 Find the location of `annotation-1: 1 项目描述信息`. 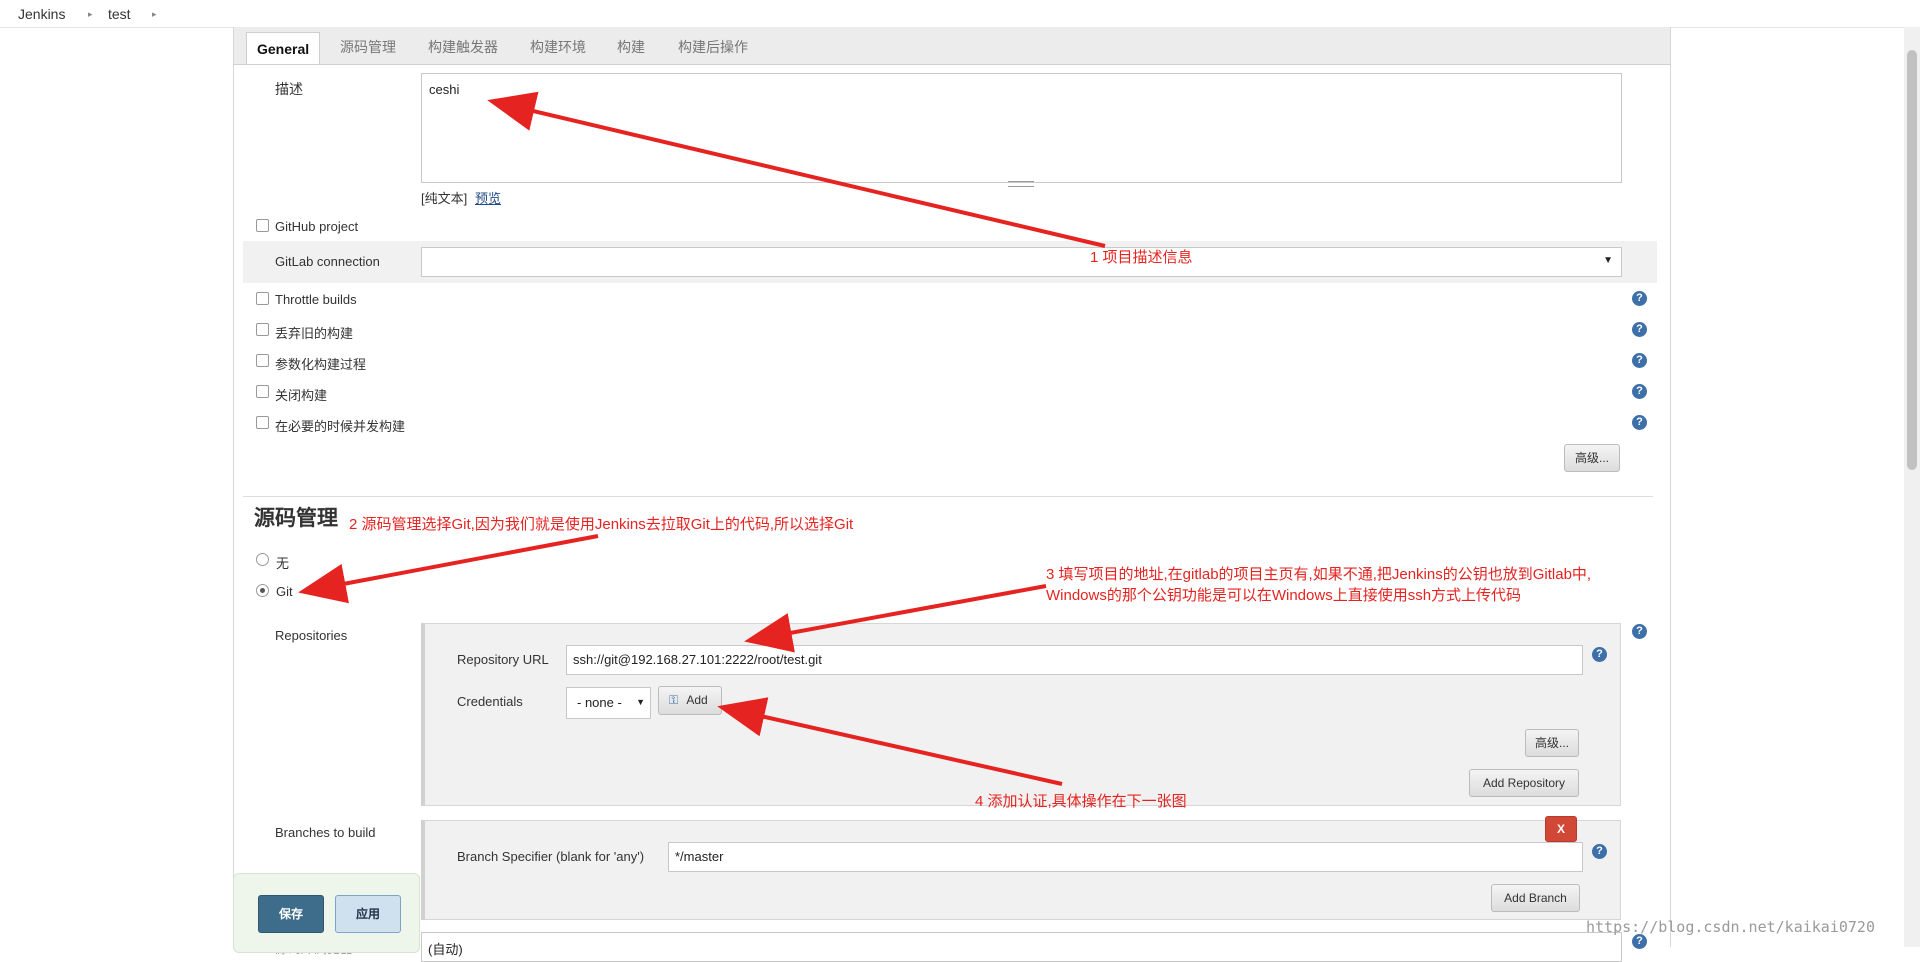

annotation-1: 1 项目描述信息 is located at coordinates (1141, 257).